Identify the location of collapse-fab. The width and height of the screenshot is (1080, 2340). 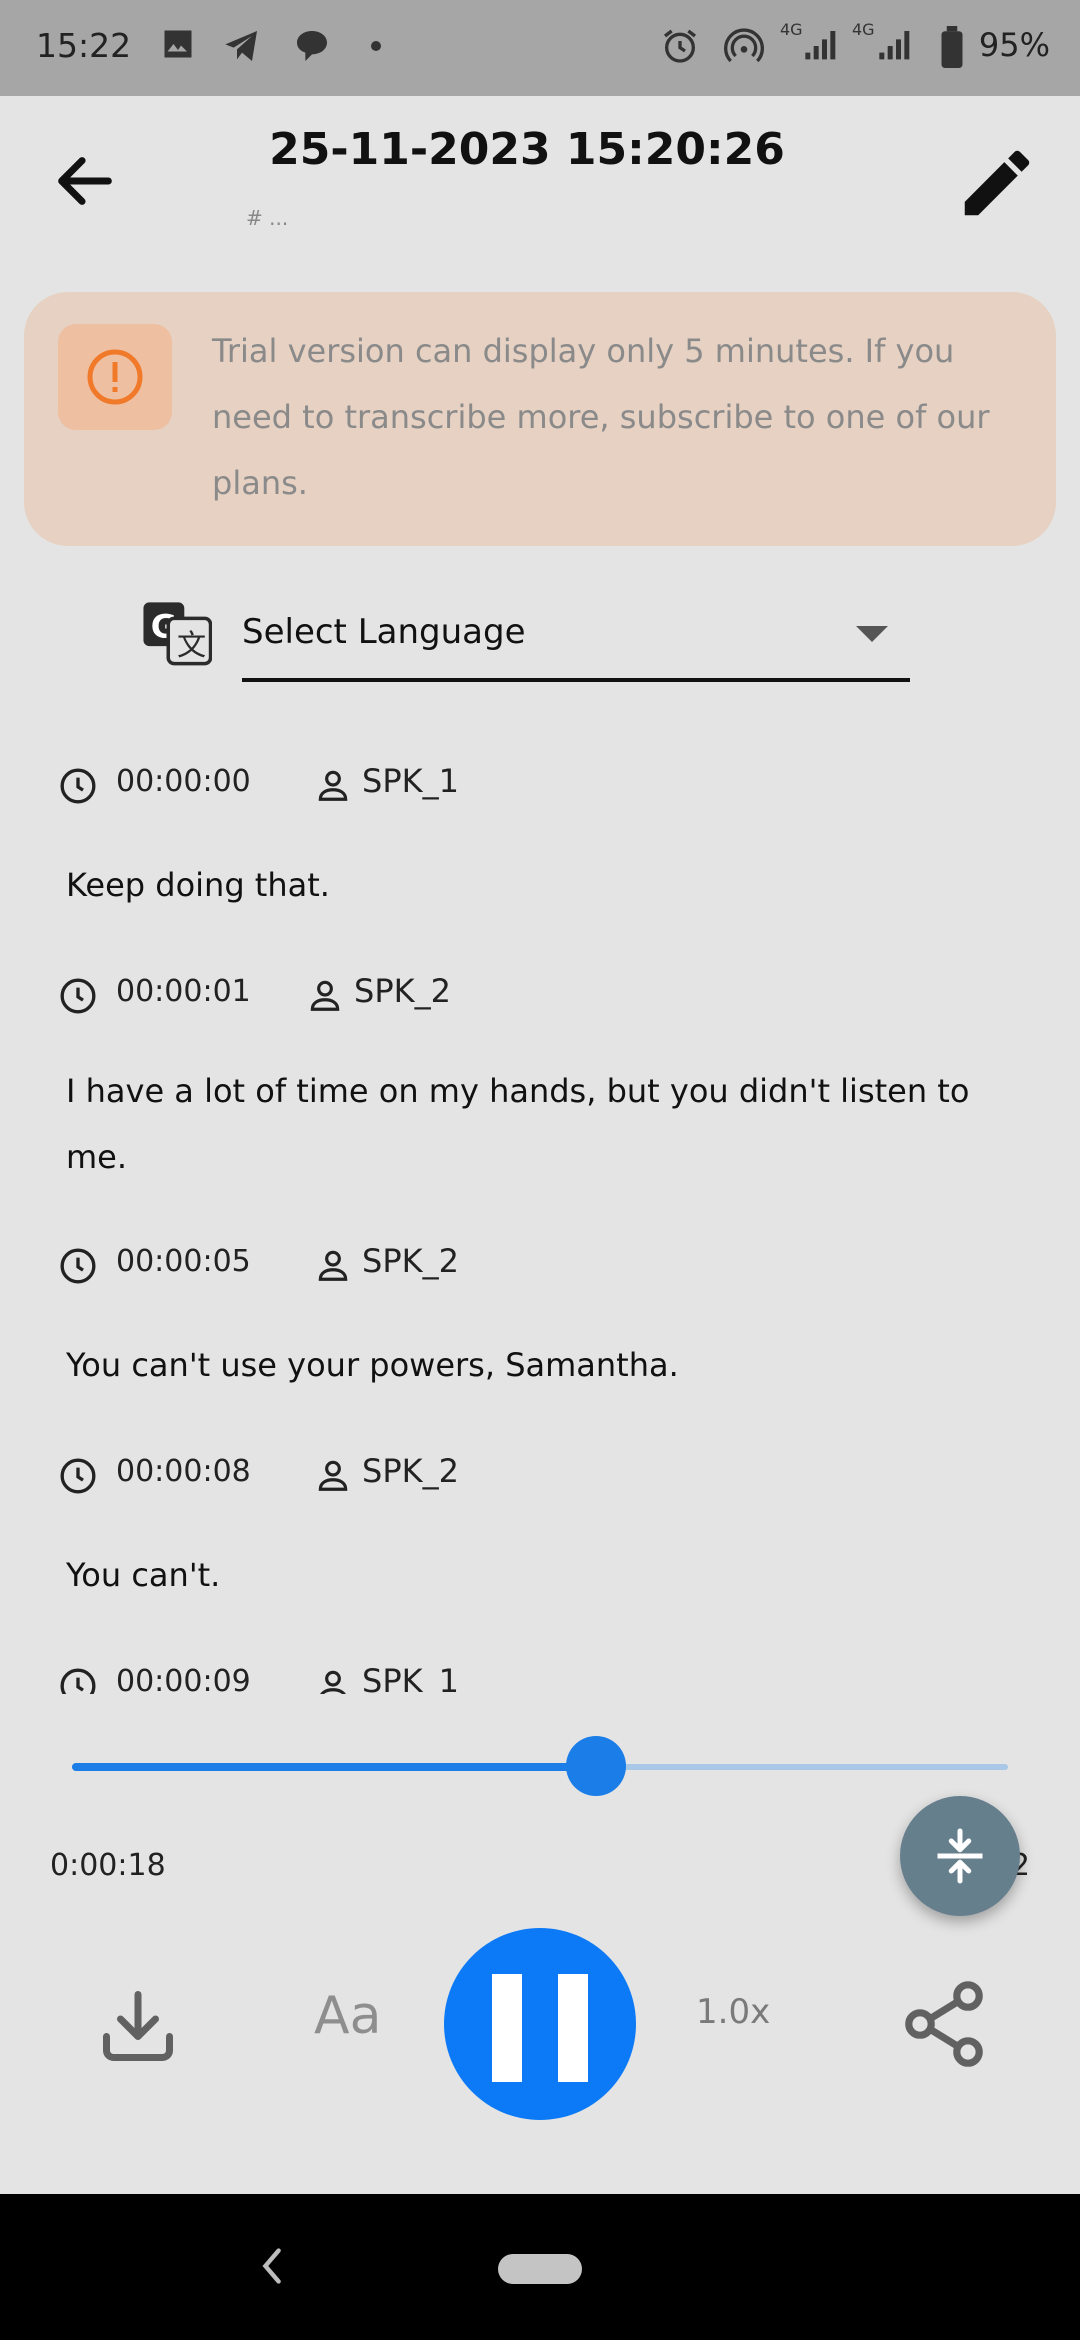
(960, 1856).